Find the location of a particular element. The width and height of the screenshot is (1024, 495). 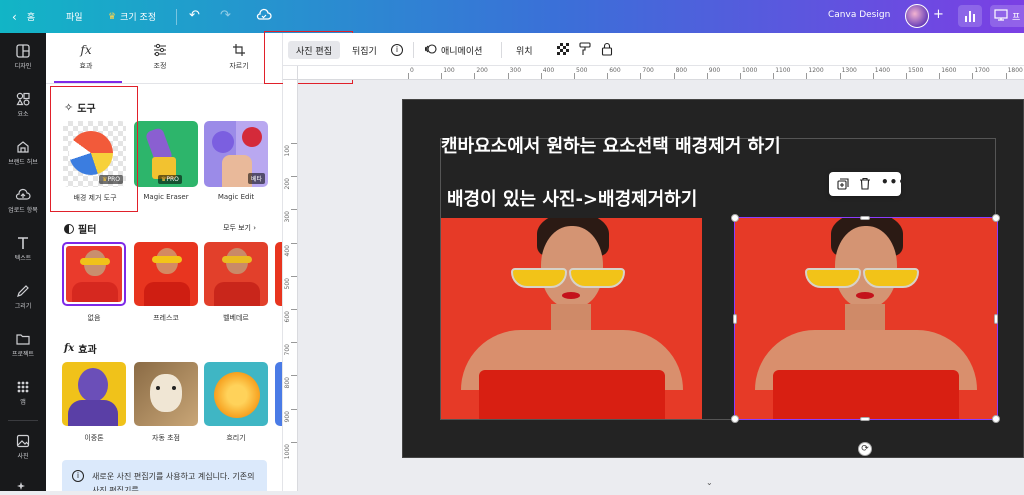

rotate-handle: ⟳ is located at coordinates (865, 449).